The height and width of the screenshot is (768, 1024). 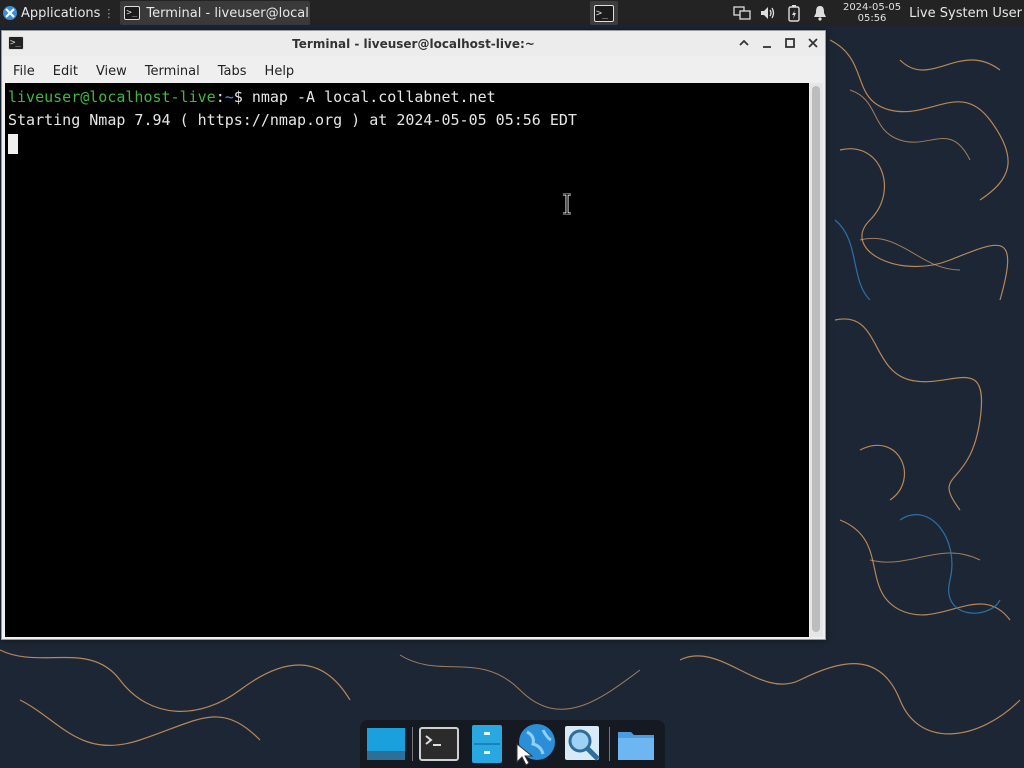 I want to click on menu-tabs: Tabs, so click(x=232, y=71).